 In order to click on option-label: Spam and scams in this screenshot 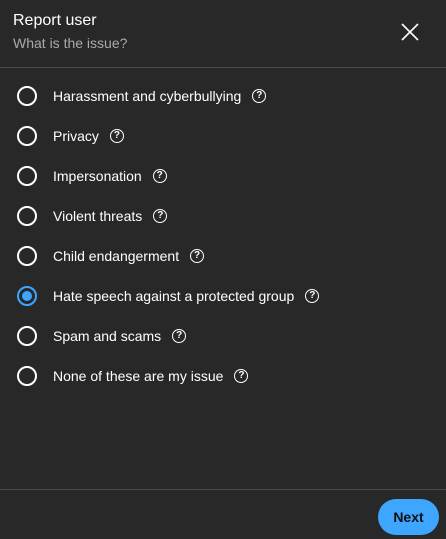, I will do `click(107, 336)`.